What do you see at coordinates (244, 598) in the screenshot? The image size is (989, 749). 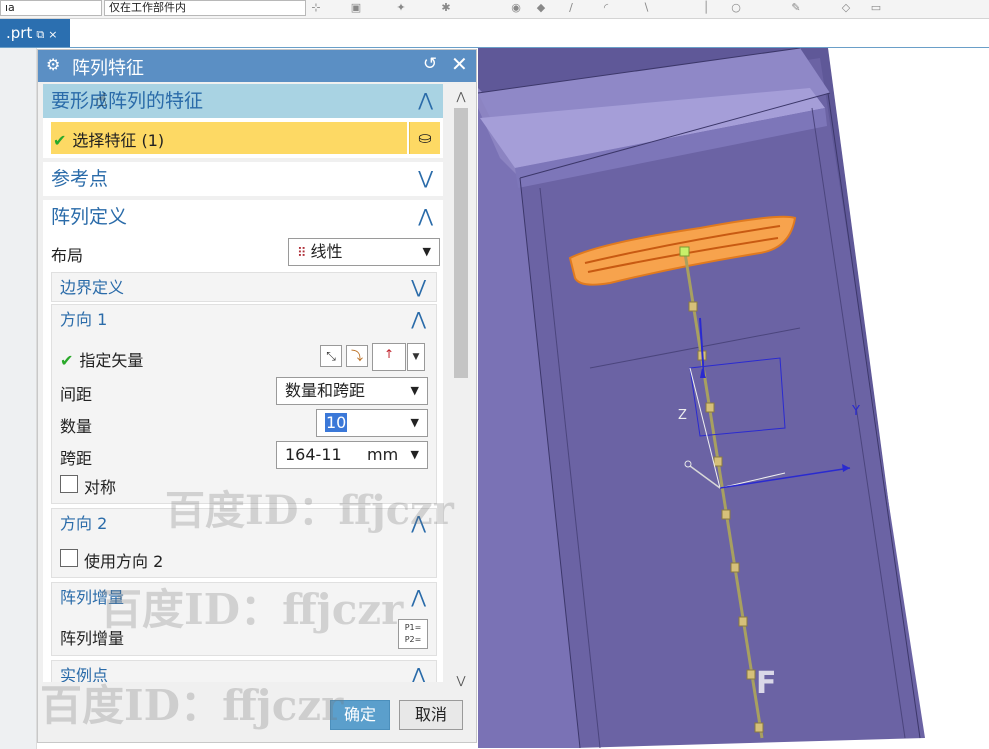 I see `increment-header: 阵列增量 ⋀` at bounding box center [244, 598].